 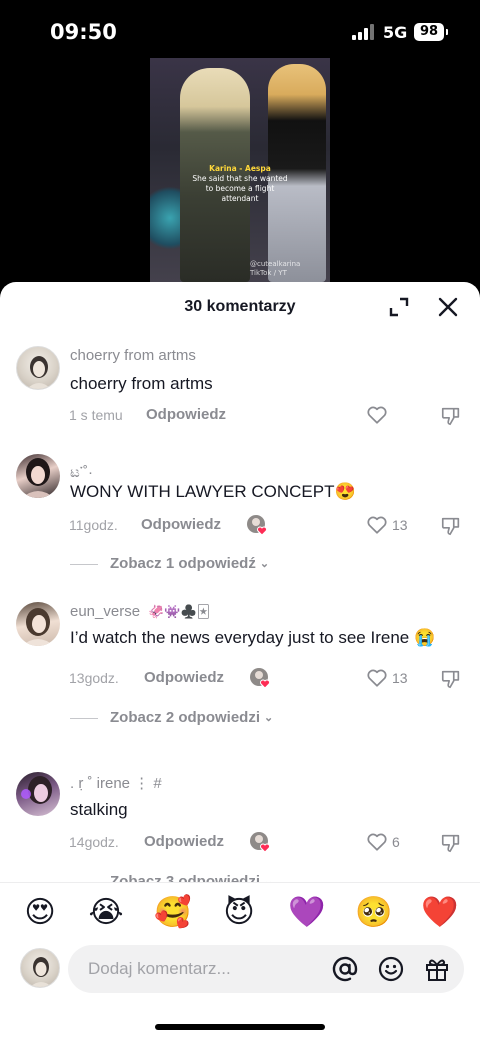 What do you see at coordinates (345, 969) in the screenshot?
I see `mention-icon` at bounding box center [345, 969].